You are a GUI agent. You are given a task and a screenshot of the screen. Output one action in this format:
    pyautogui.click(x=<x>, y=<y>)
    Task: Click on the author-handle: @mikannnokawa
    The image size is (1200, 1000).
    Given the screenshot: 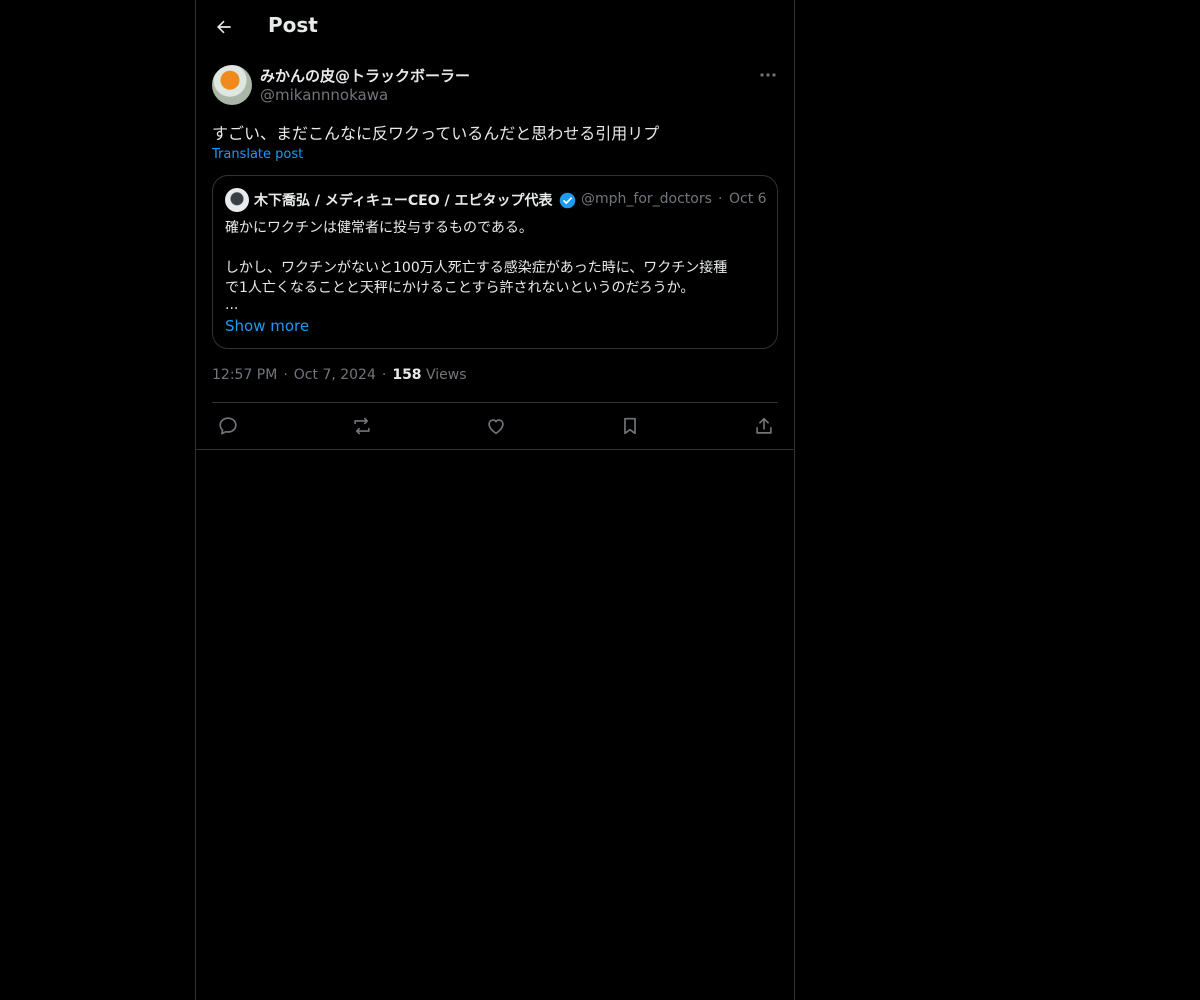 What is the action you would take?
    pyautogui.click(x=324, y=95)
    